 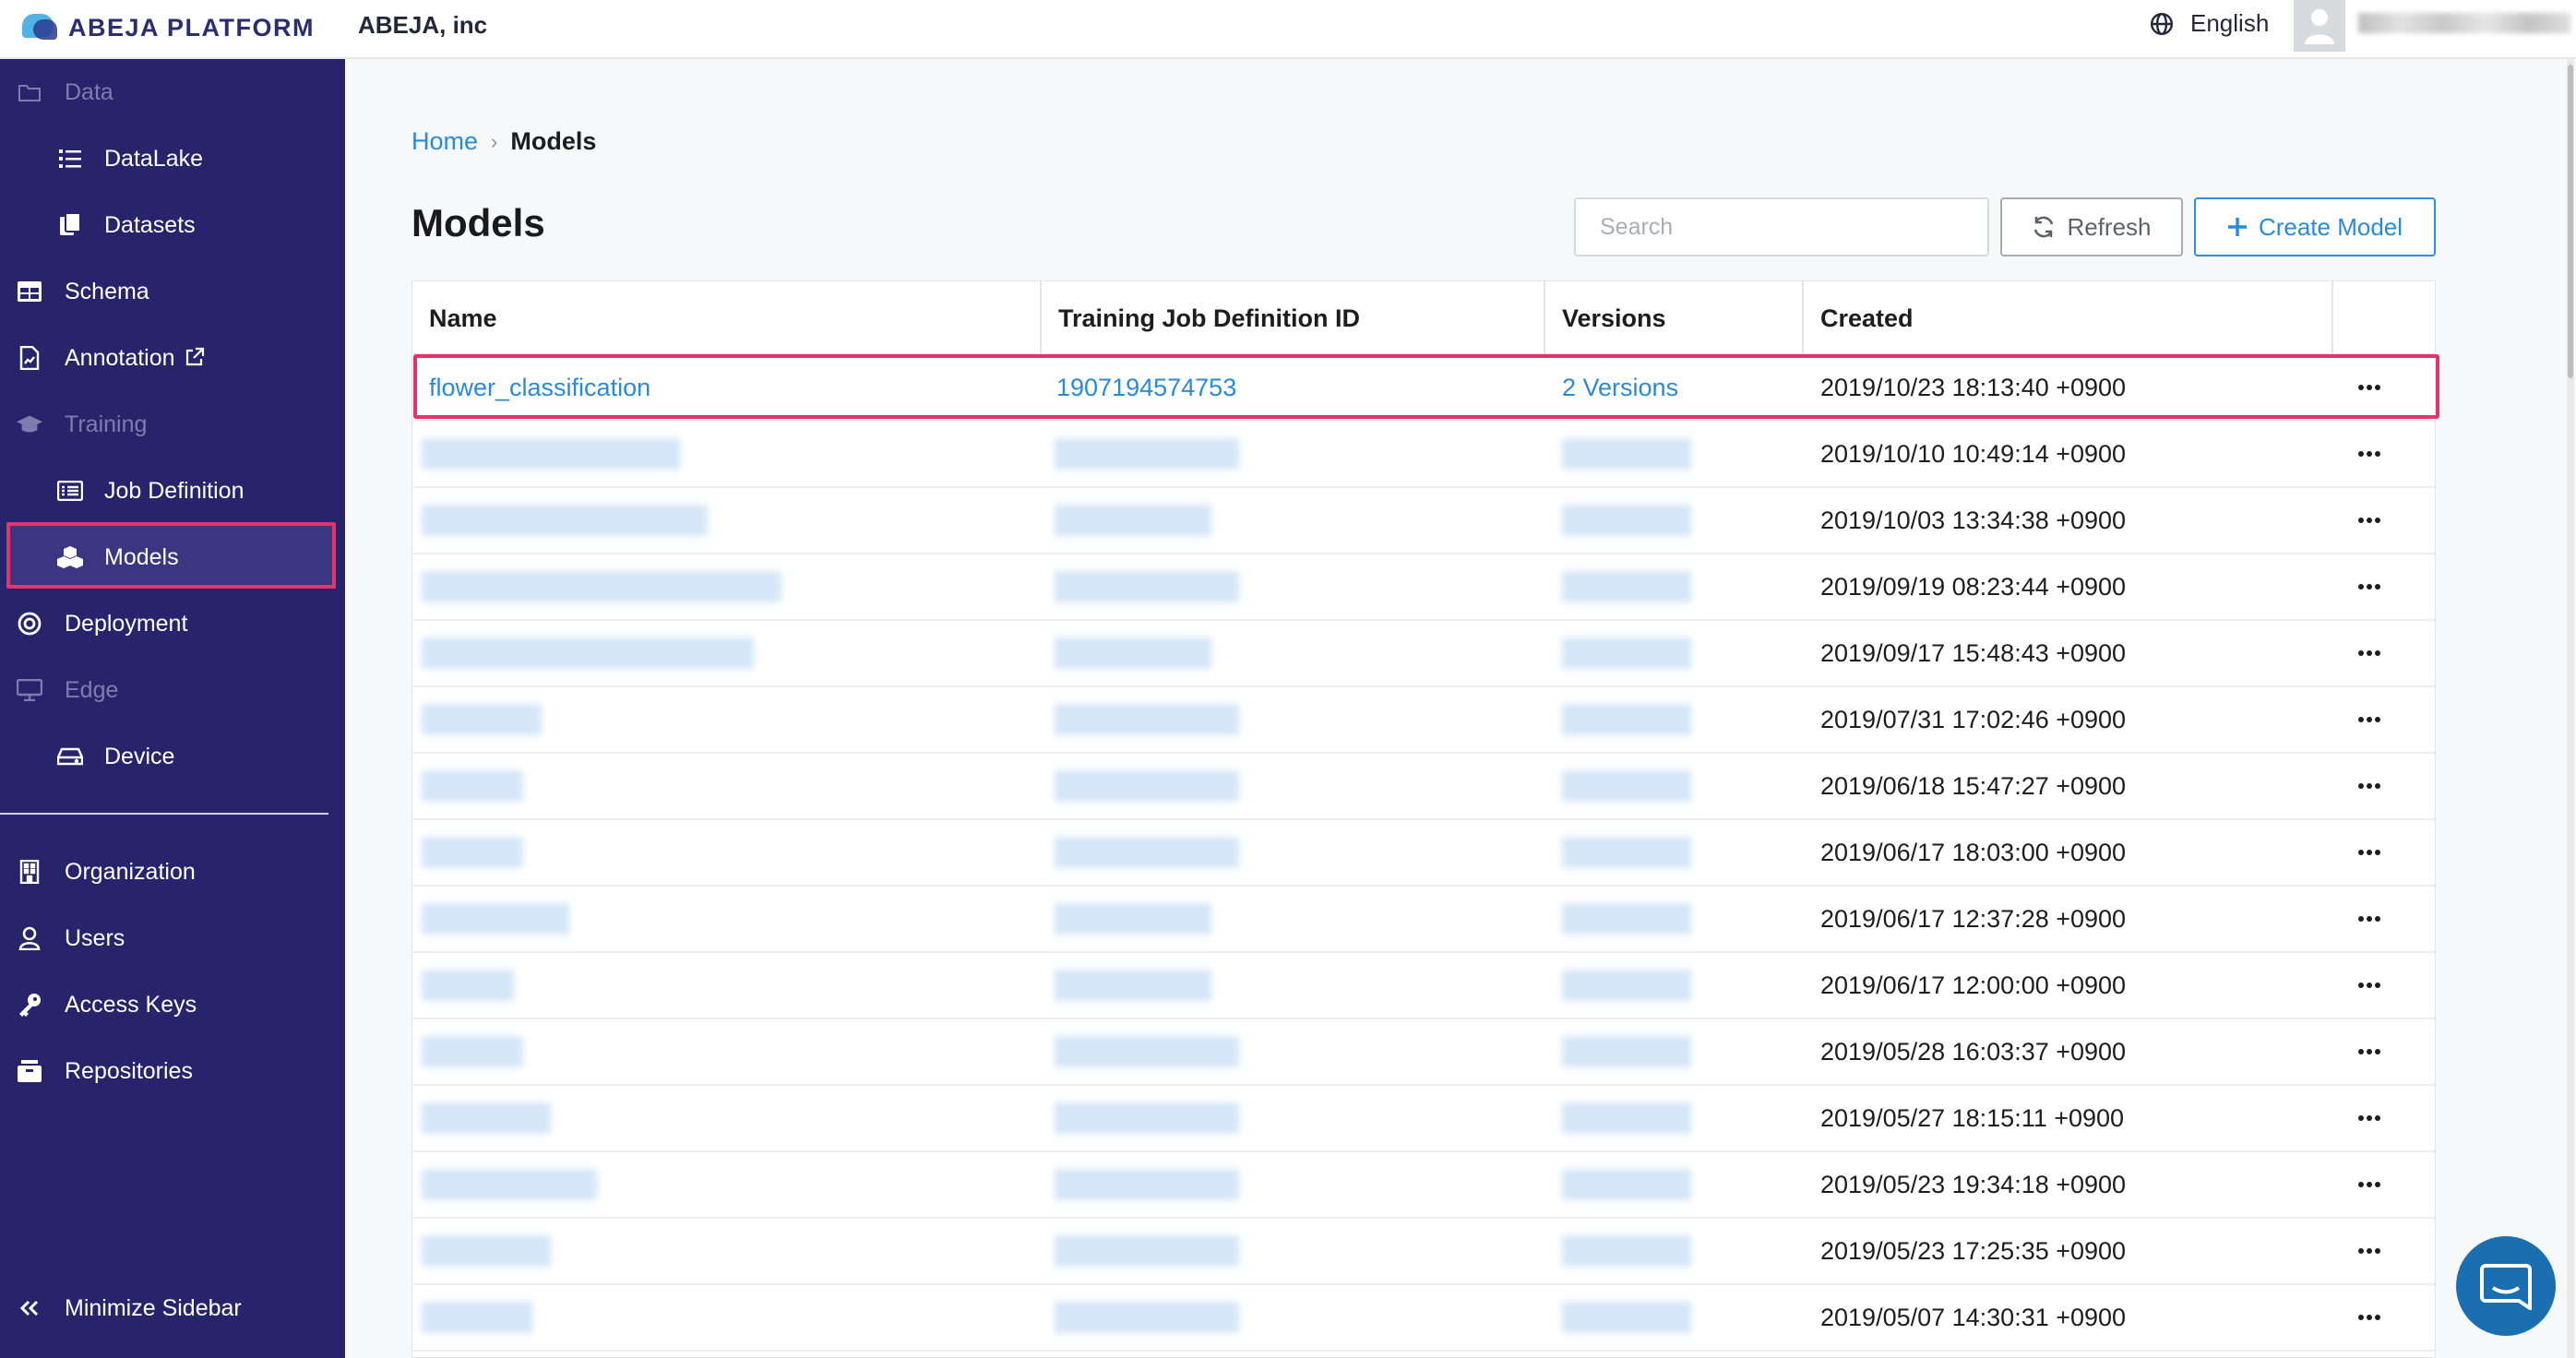 I want to click on job-definition-id-link: 1907194574753, so click(x=1146, y=387).